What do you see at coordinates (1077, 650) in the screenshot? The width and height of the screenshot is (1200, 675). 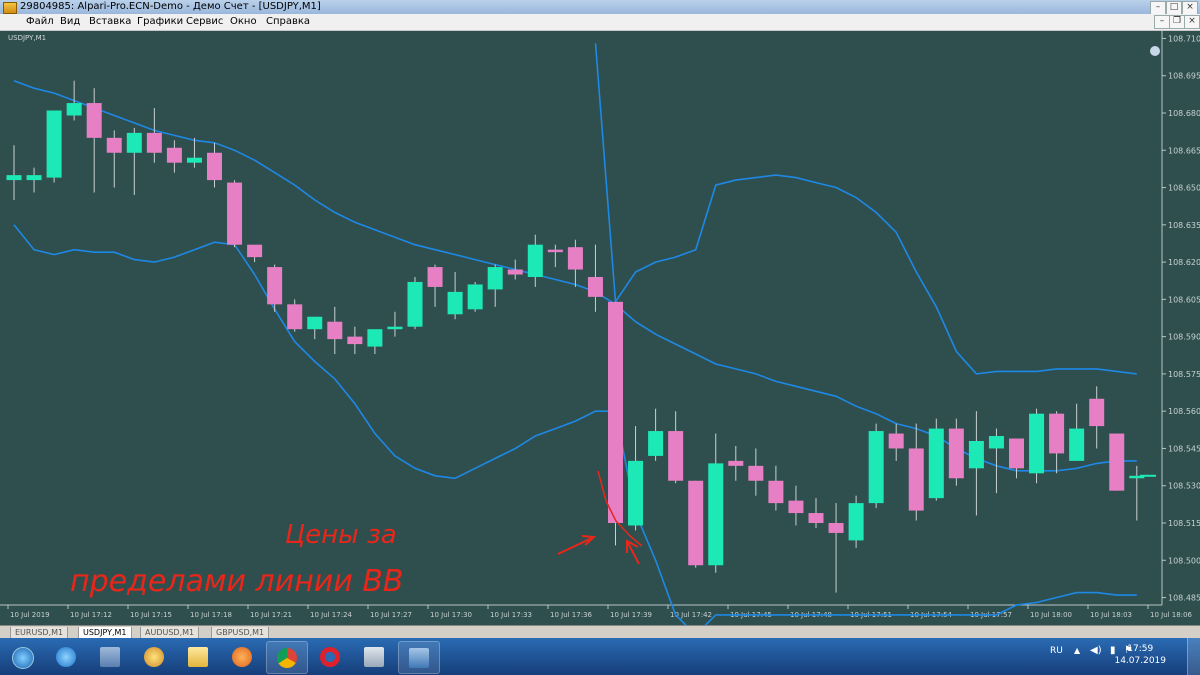 I see `show-hidden-icons-icon: ▲` at bounding box center [1077, 650].